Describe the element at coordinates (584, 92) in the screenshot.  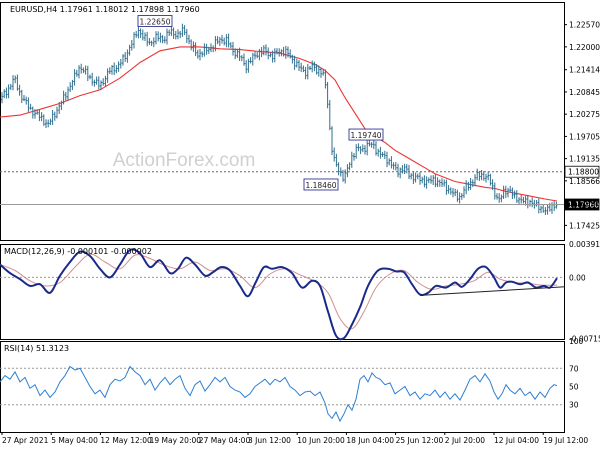
I see `price-ytick-label: 1.20845` at that location.